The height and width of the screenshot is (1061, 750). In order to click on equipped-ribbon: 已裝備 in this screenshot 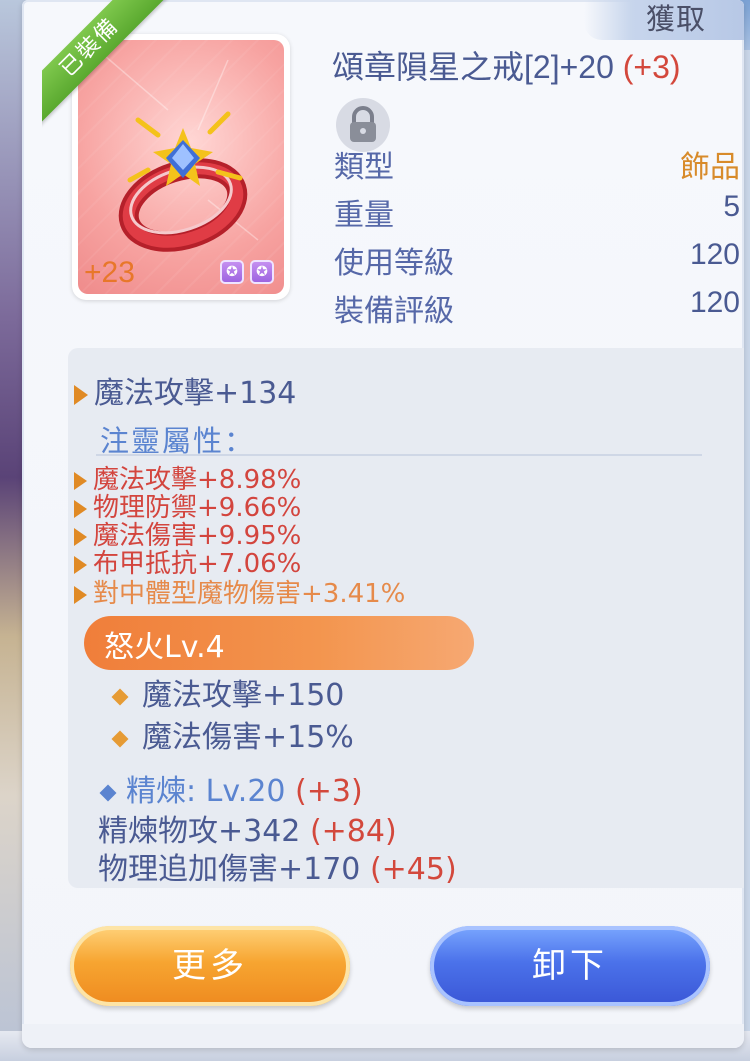, I will do `click(107, 65)`.